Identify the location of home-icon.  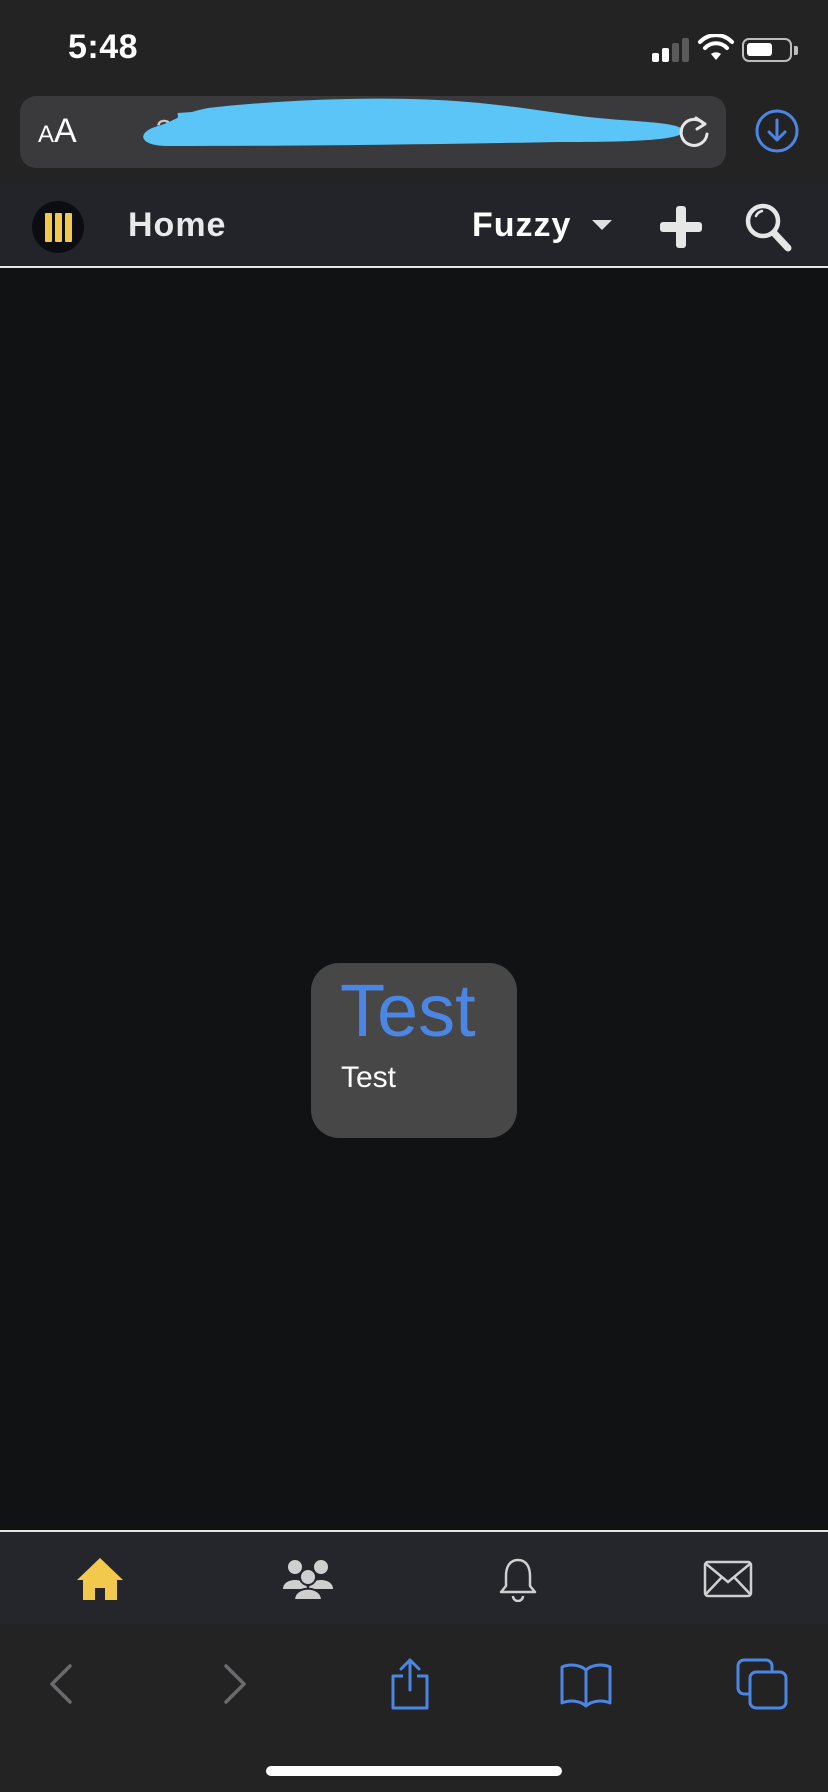
(100, 1579).